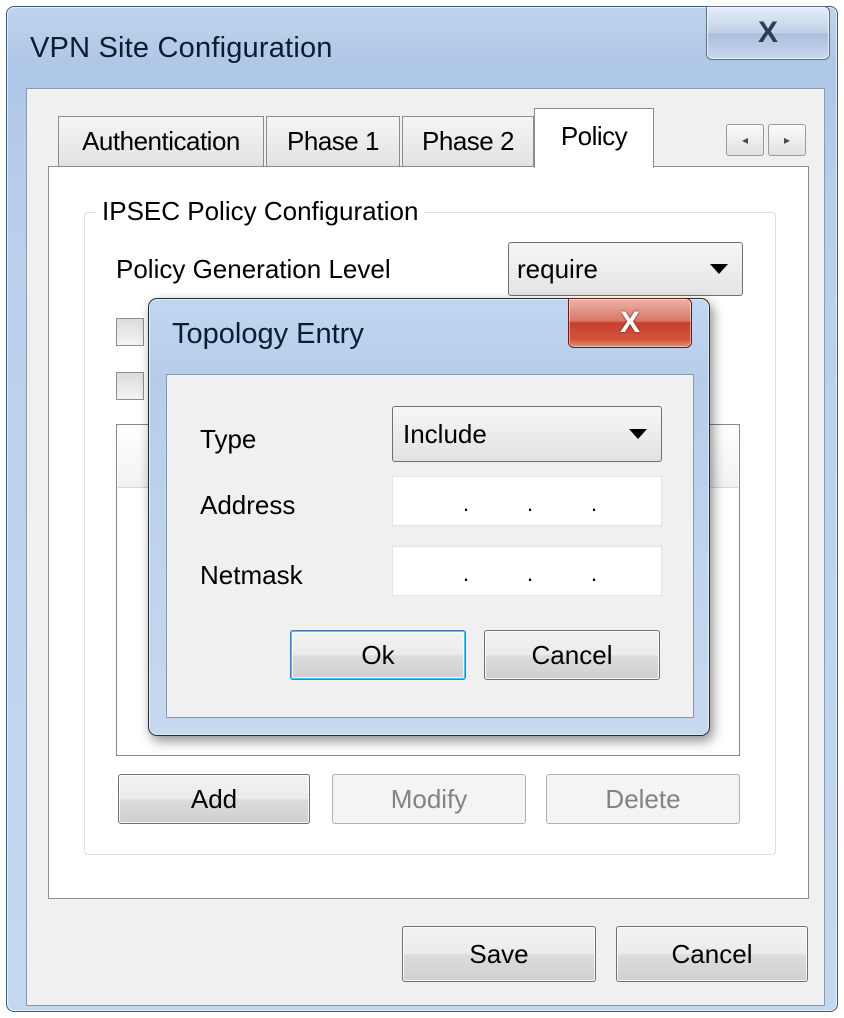  I want to click on policy-generation-level-label: Policy Generation Level, so click(253, 269).